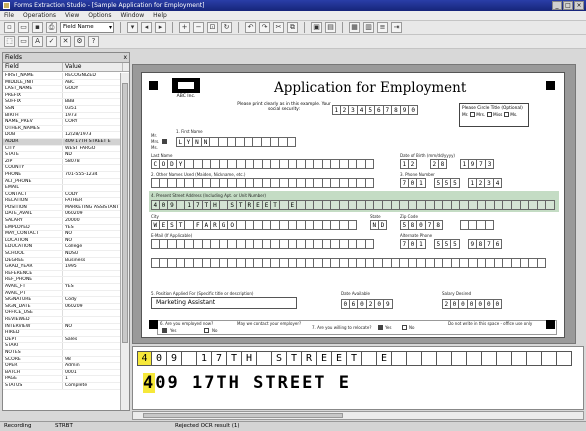 The image size is (586, 431). What do you see at coordinates (62, 201) in the screenshot?
I see `table-row: RELATION FATHER` at bounding box center [62, 201].